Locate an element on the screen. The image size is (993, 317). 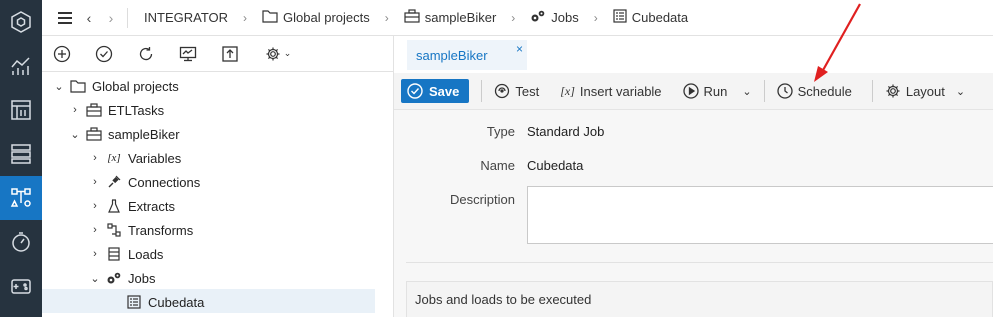
annotation-arrow-icon is located at coordinates (837, 42).